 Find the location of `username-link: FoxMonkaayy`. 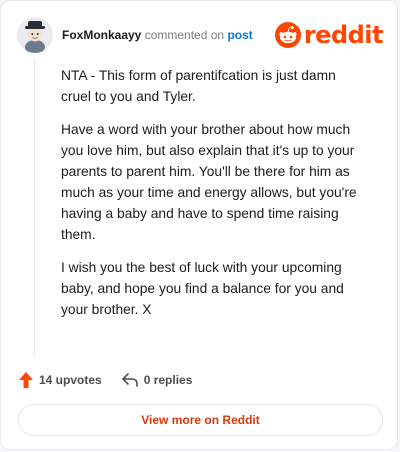

username-link: FoxMonkaayy is located at coordinates (101, 35).